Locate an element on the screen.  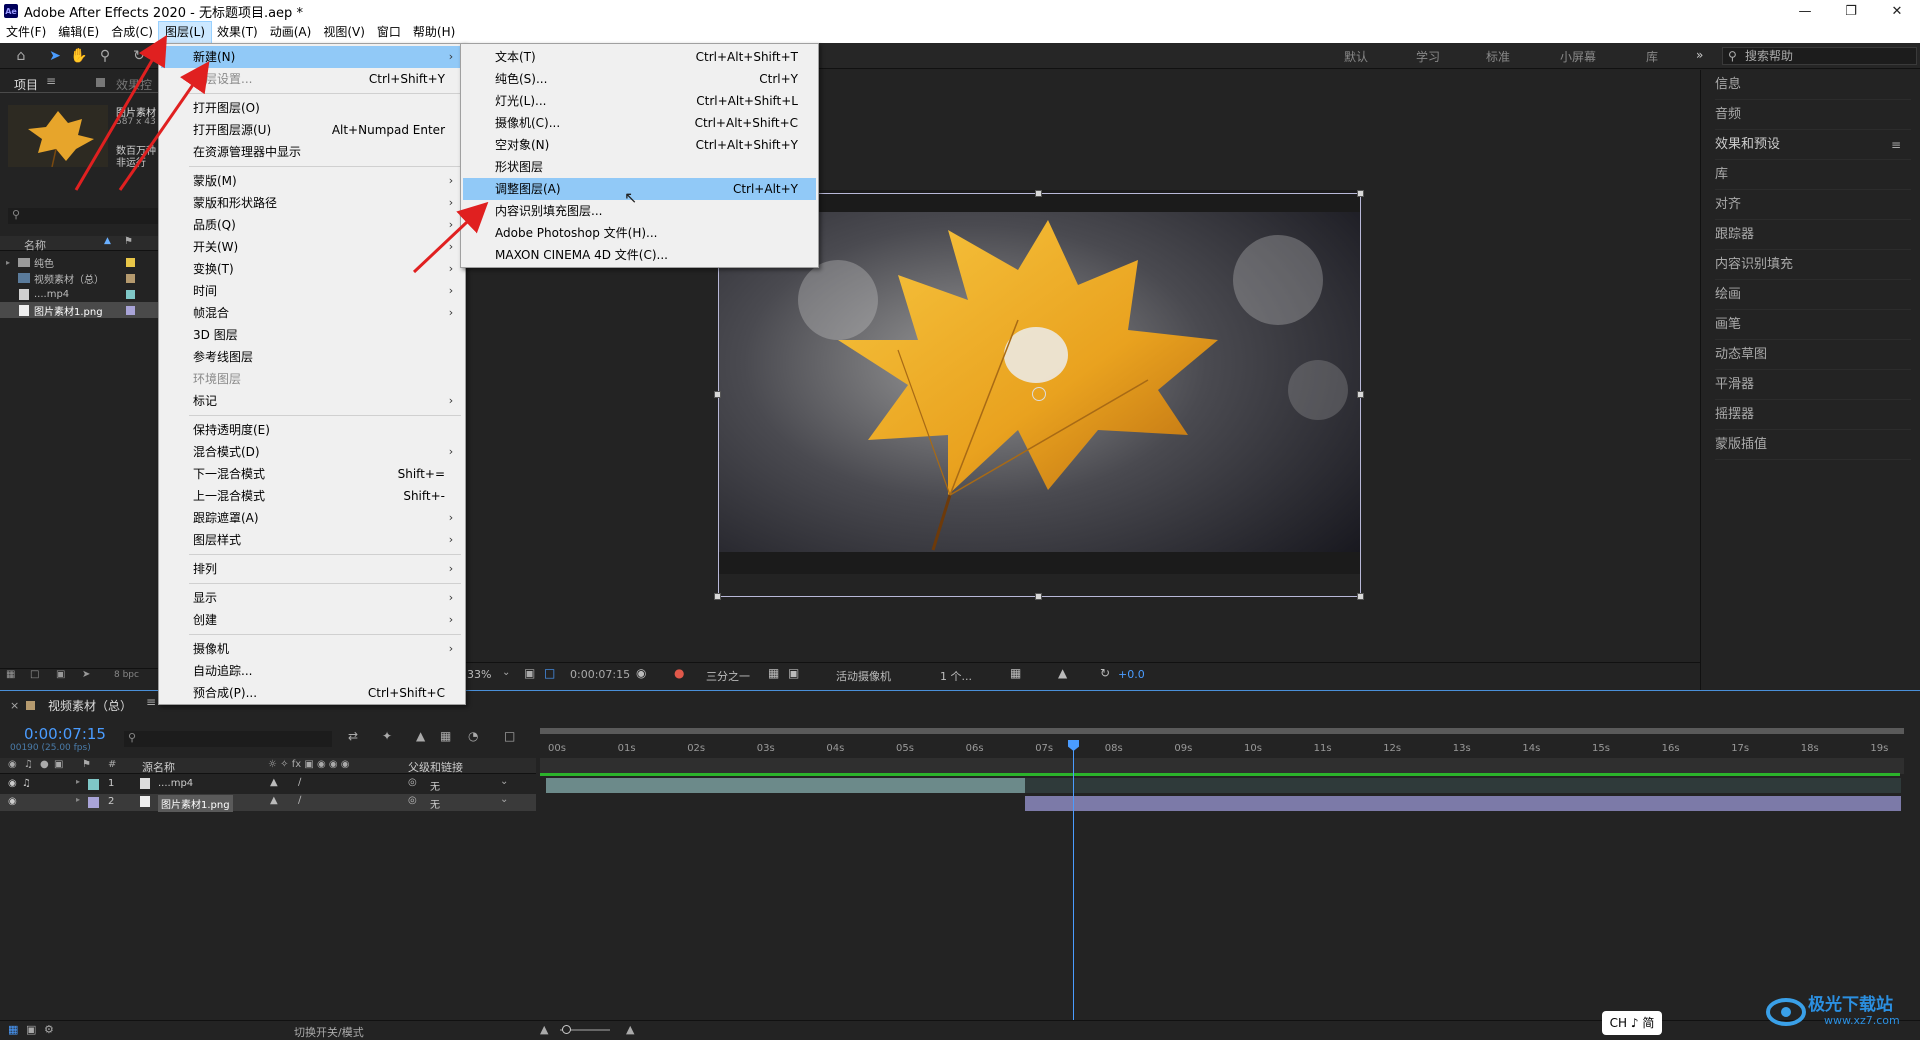
shy-layers-icon: ▲ is located at coordinates (420, 736).